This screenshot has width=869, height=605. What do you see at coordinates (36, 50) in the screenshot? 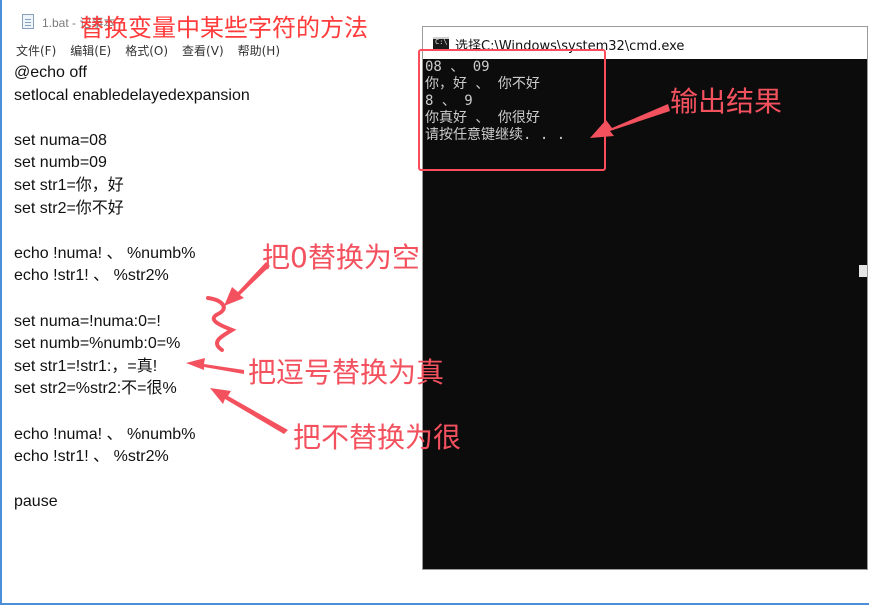
I see `menu-file: 文件(F)` at bounding box center [36, 50].